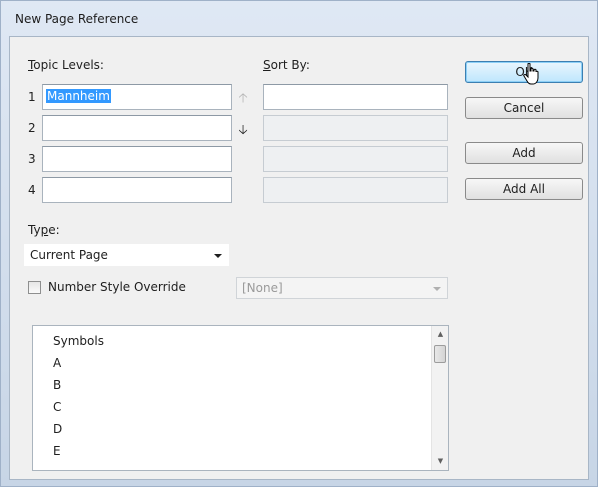 Image resolution: width=598 pixels, height=487 pixels. Describe the element at coordinates (137, 159) in the screenshot. I see `topic-level-3-input` at that location.